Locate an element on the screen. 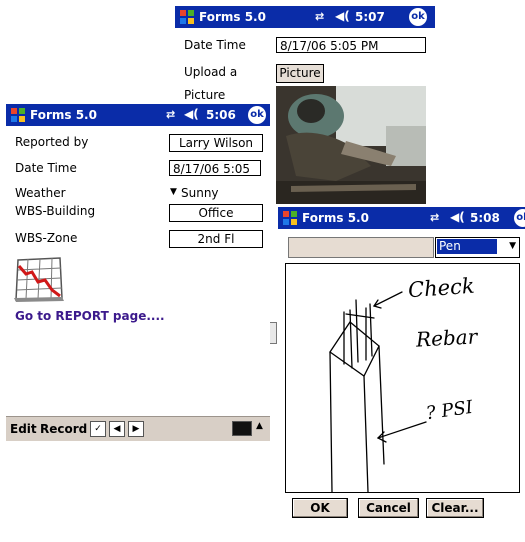 The width and height of the screenshot is (525, 542). report-toolbar: Edit Record ✓ ◀ ▶ ▲ is located at coordinates (138, 428).